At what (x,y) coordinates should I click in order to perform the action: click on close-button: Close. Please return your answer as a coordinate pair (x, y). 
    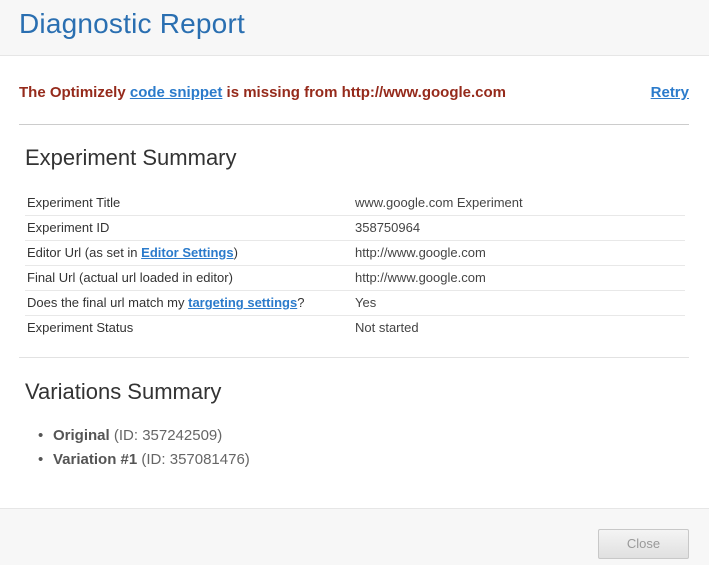
    Looking at the image, I should click on (643, 544).